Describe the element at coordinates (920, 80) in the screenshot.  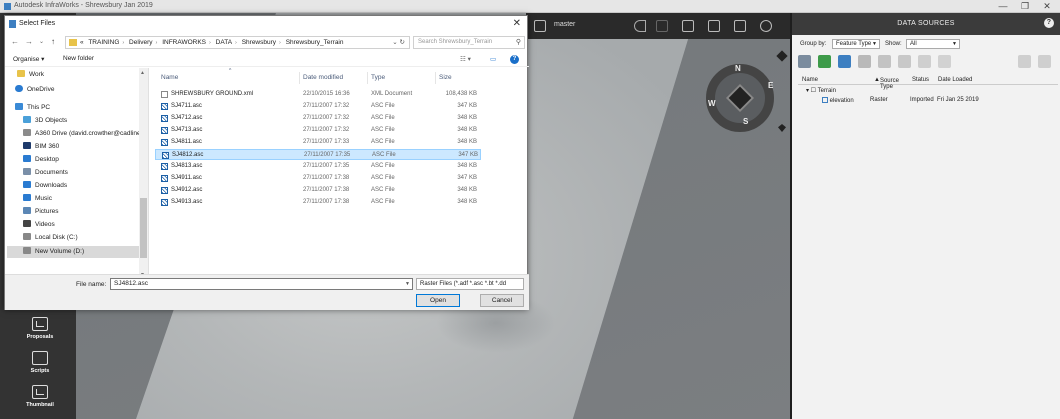
I see `col-status: Status` at that location.